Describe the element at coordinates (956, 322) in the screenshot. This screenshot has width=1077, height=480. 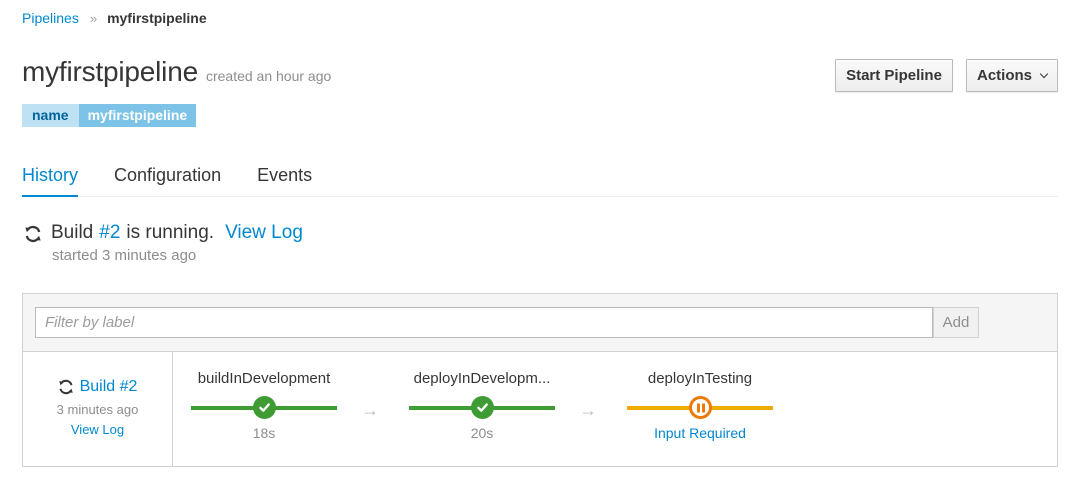
I see `add-filter-button: Add` at that location.